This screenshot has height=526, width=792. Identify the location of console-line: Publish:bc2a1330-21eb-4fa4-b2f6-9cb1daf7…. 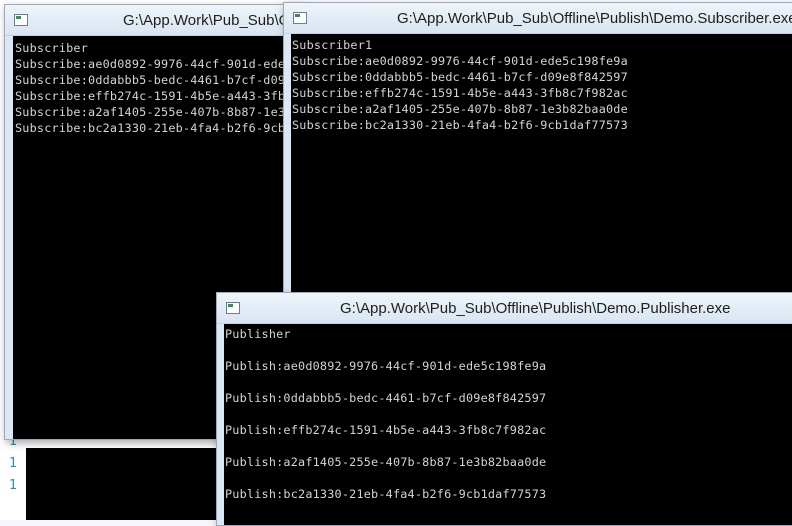
(386, 494).